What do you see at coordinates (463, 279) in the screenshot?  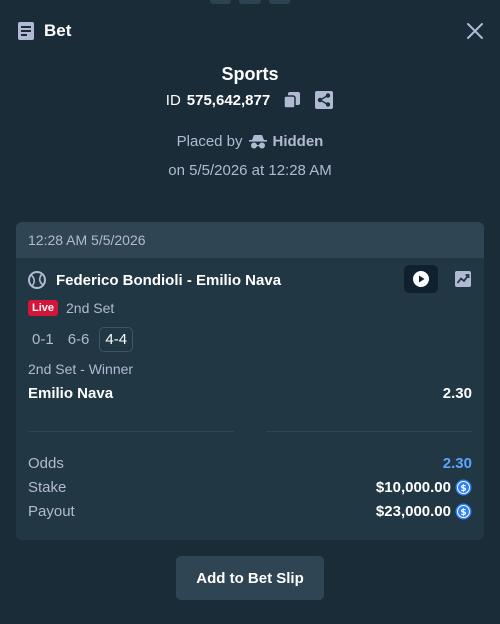 I see `chart-icon` at bounding box center [463, 279].